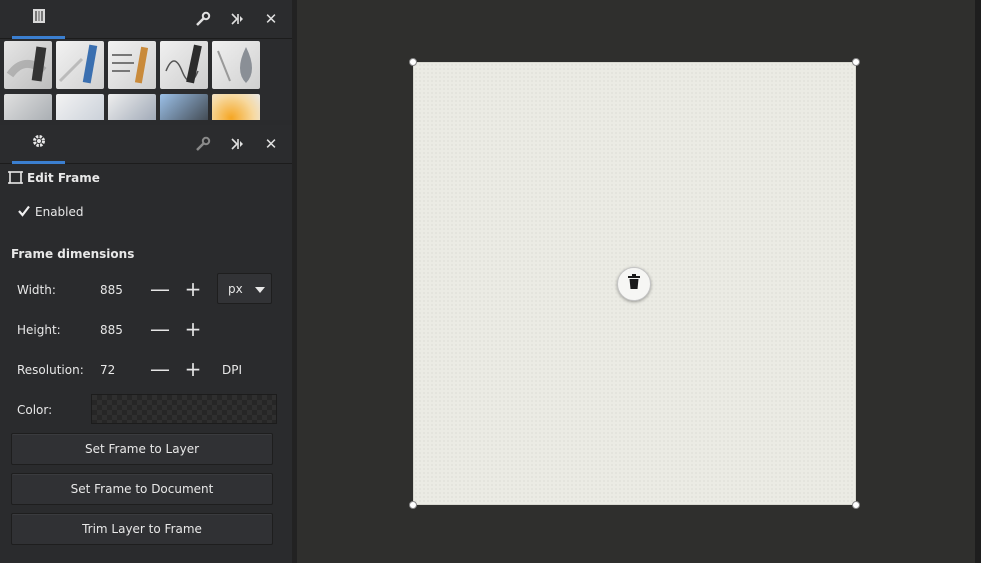 This screenshot has height=563, width=981. Describe the element at coordinates (39, 330) in the screenshot. I see `height-label: Height:` at that location.